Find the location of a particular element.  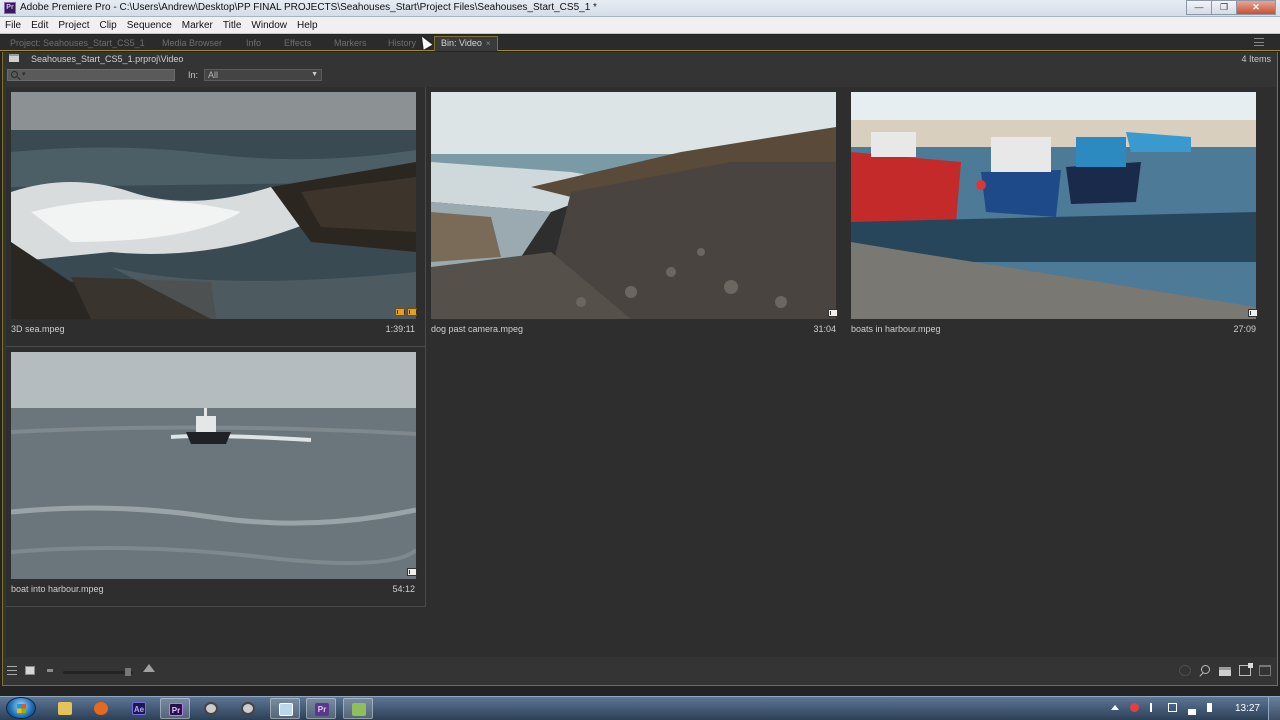

taskbar-window is located at coordinates (285, 708).